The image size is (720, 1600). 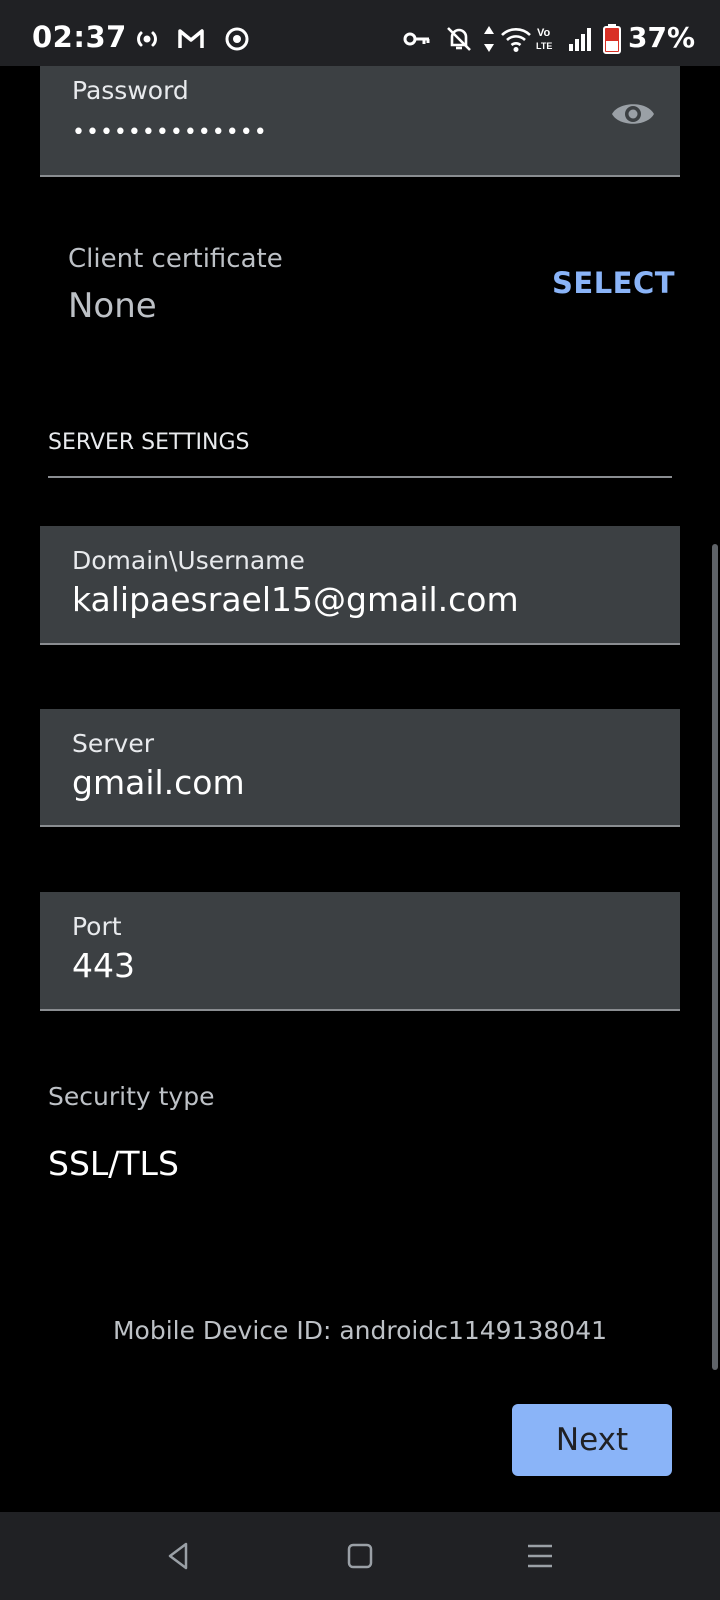 I want to click on navigation-bar, so click(x=360, y=1556).